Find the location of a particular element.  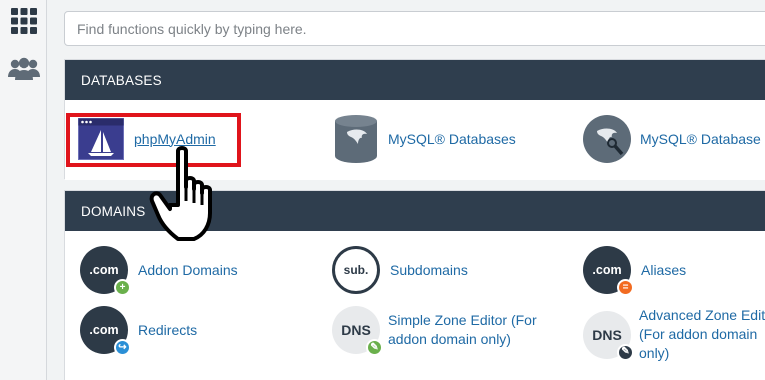

search-input is located at coordinates (415, 28).